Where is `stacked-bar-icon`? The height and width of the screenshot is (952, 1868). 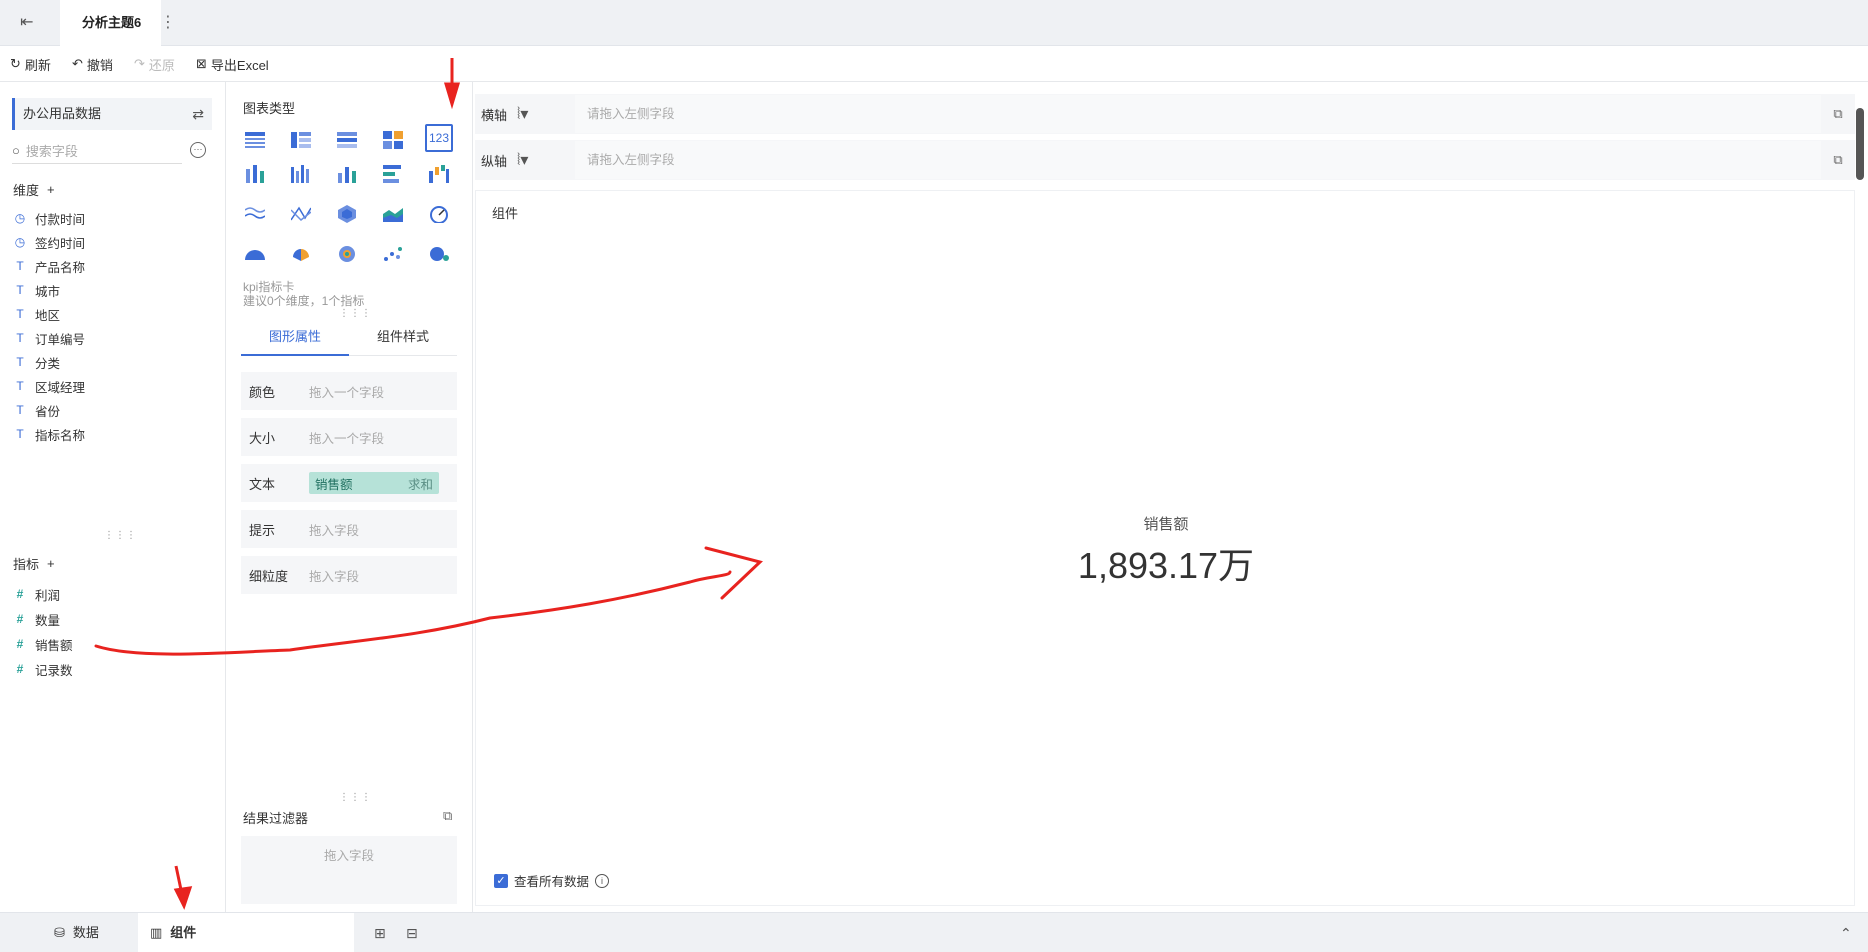
stacked-bar-icon is located at coordinates (255, 174).